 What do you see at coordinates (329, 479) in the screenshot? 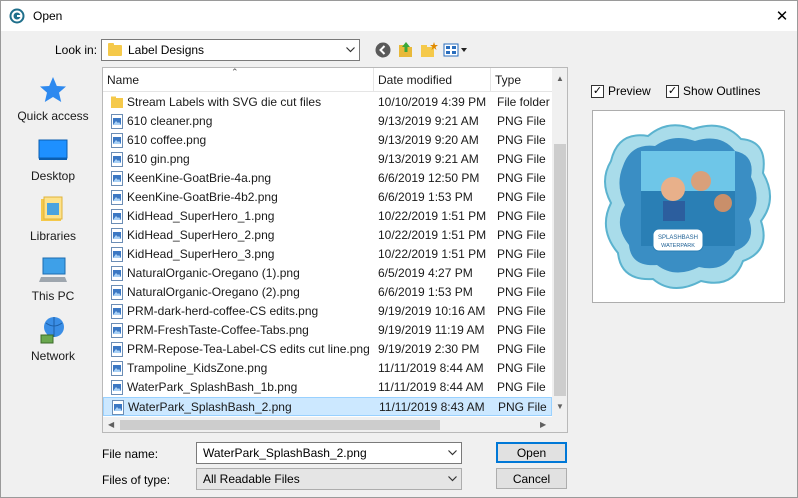
I see `file-type-dropdown: All Readable Files` at bounding box center [329, 479].